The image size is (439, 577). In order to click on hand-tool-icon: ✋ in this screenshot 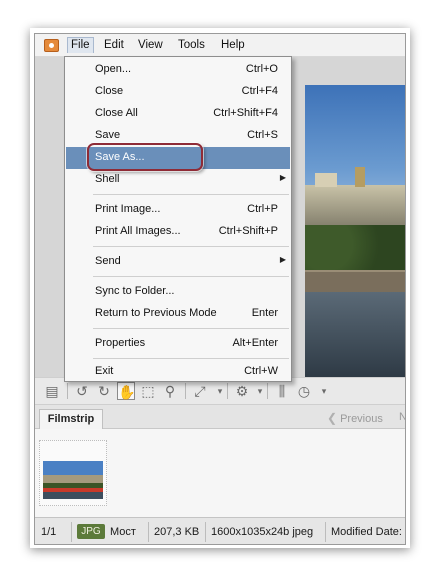, I will do `click(126, 391)`.